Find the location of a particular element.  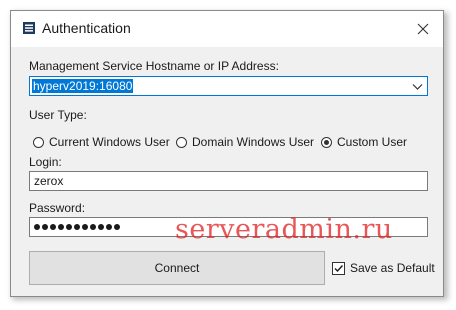

connect-button: Connect is located at coordinates (177, 268).